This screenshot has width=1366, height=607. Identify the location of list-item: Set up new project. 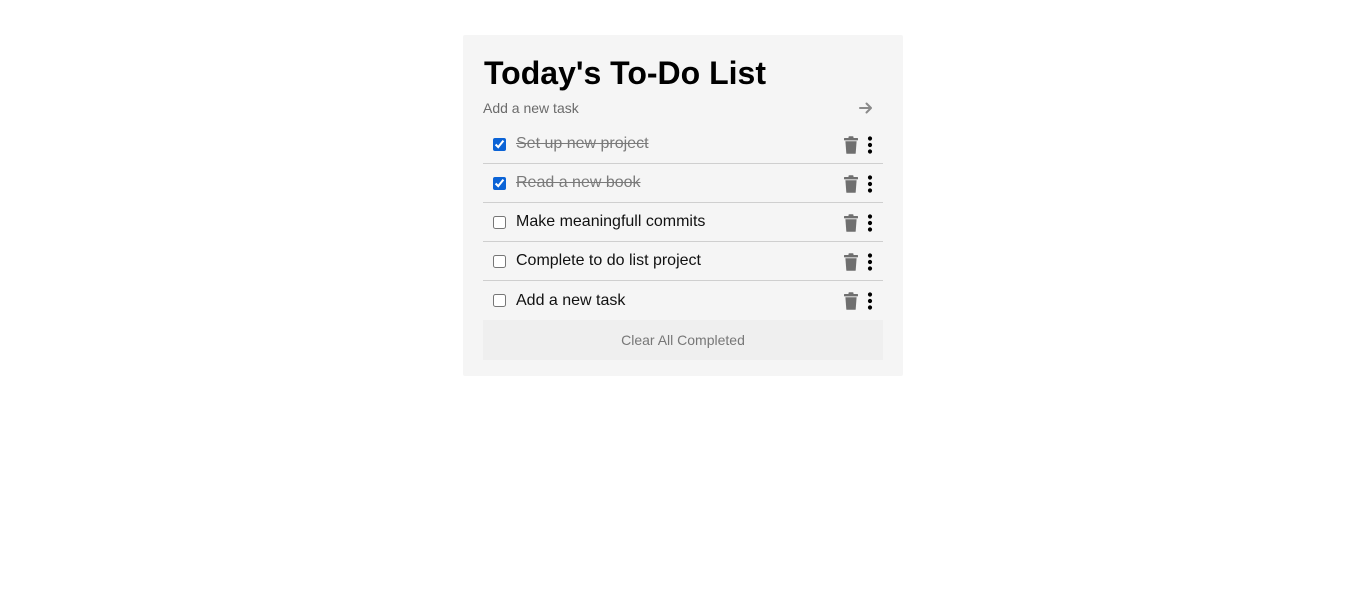
(683, 144).